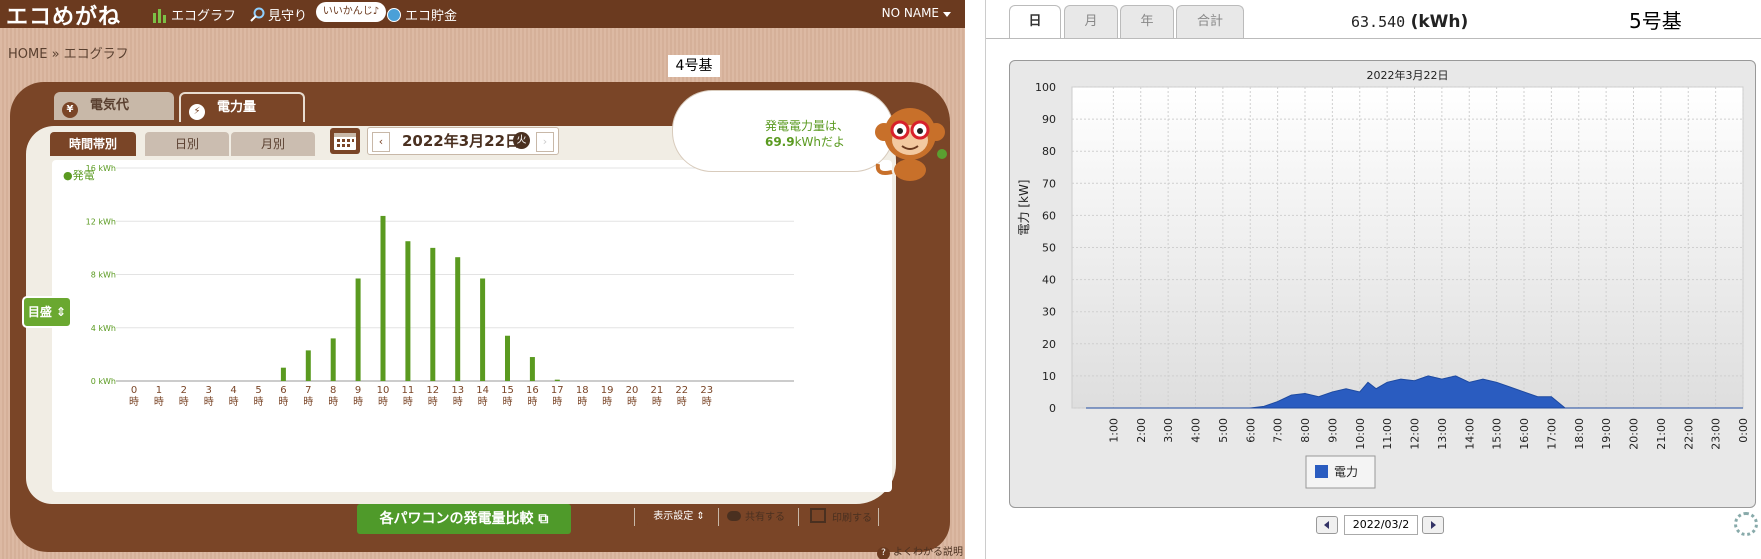 This screenshot has width=1761, height=559. What do you see at coordinates (457, 390) in the screenshot?
I see `x-tick-label-hour: 13` at bounding box center [457, 390].